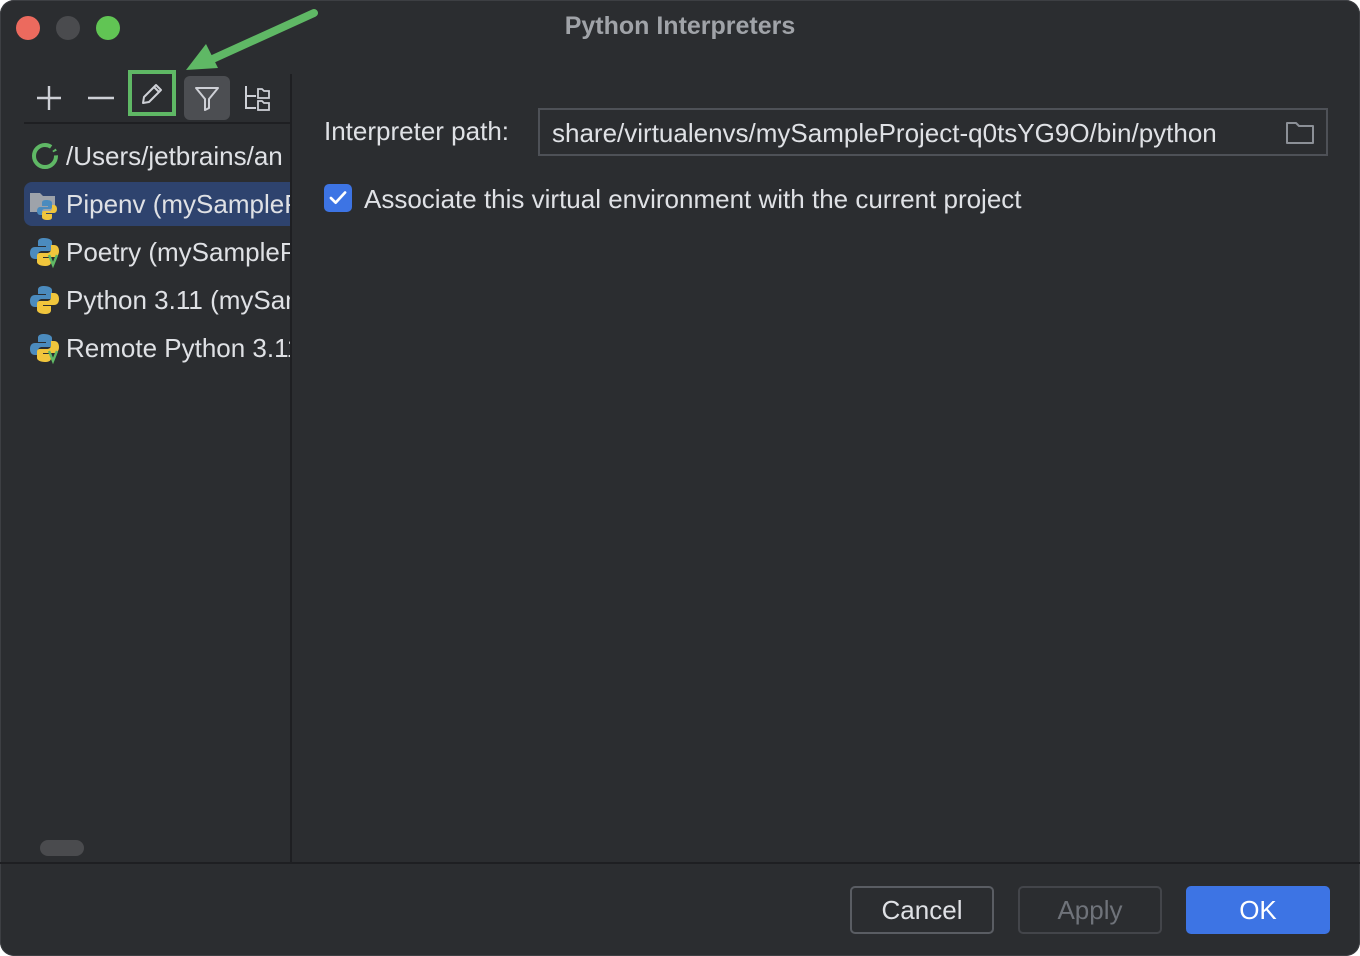 Image resolution: width=1360 pixels, height=956 pixels. Describe the element at coordinates (291, 468) in the screenshot. I see `panel-divider` at that location.